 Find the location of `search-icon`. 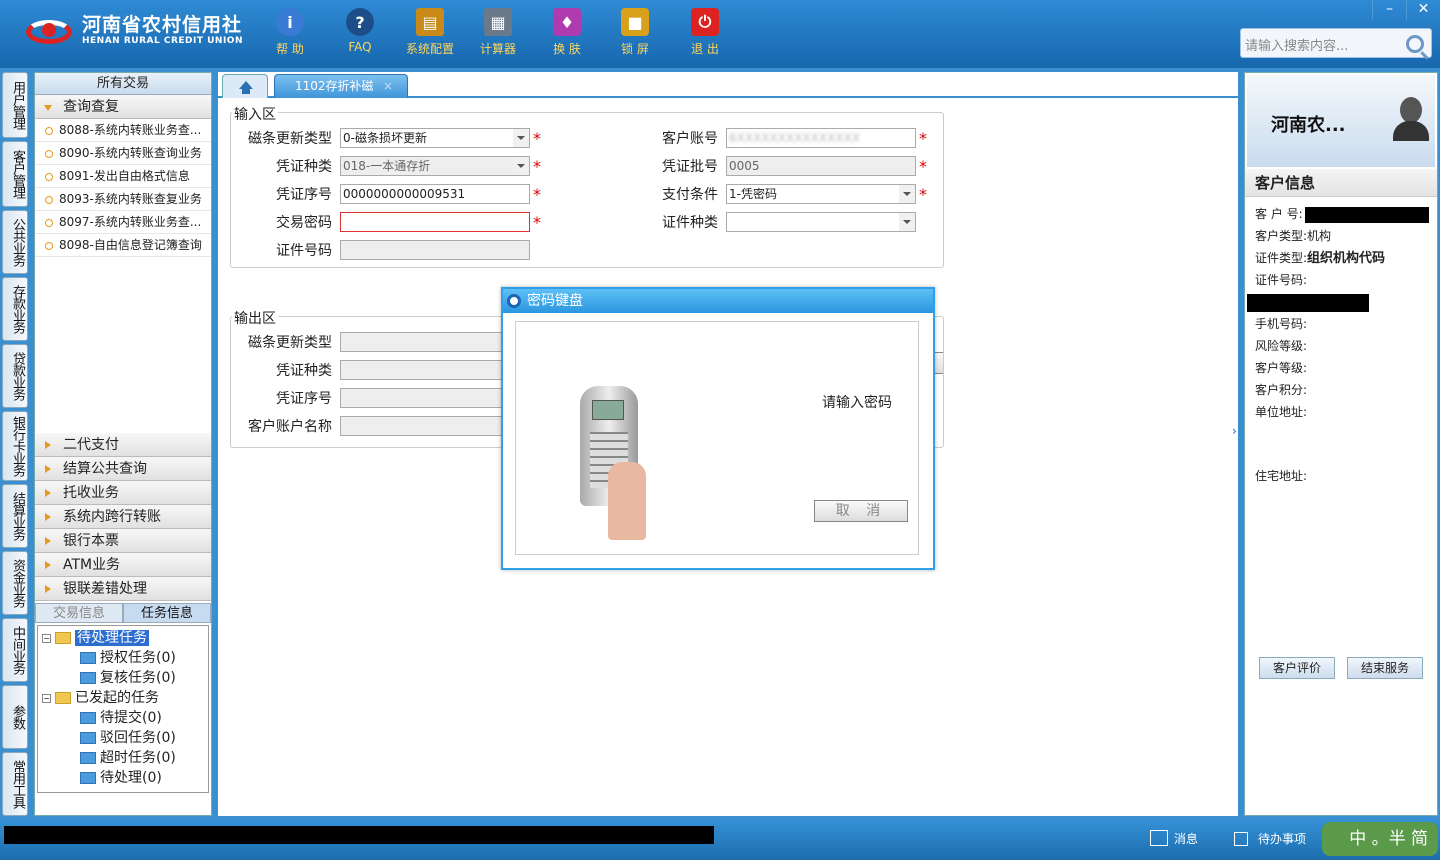

search-icon is located at coordinates (1415, 44).